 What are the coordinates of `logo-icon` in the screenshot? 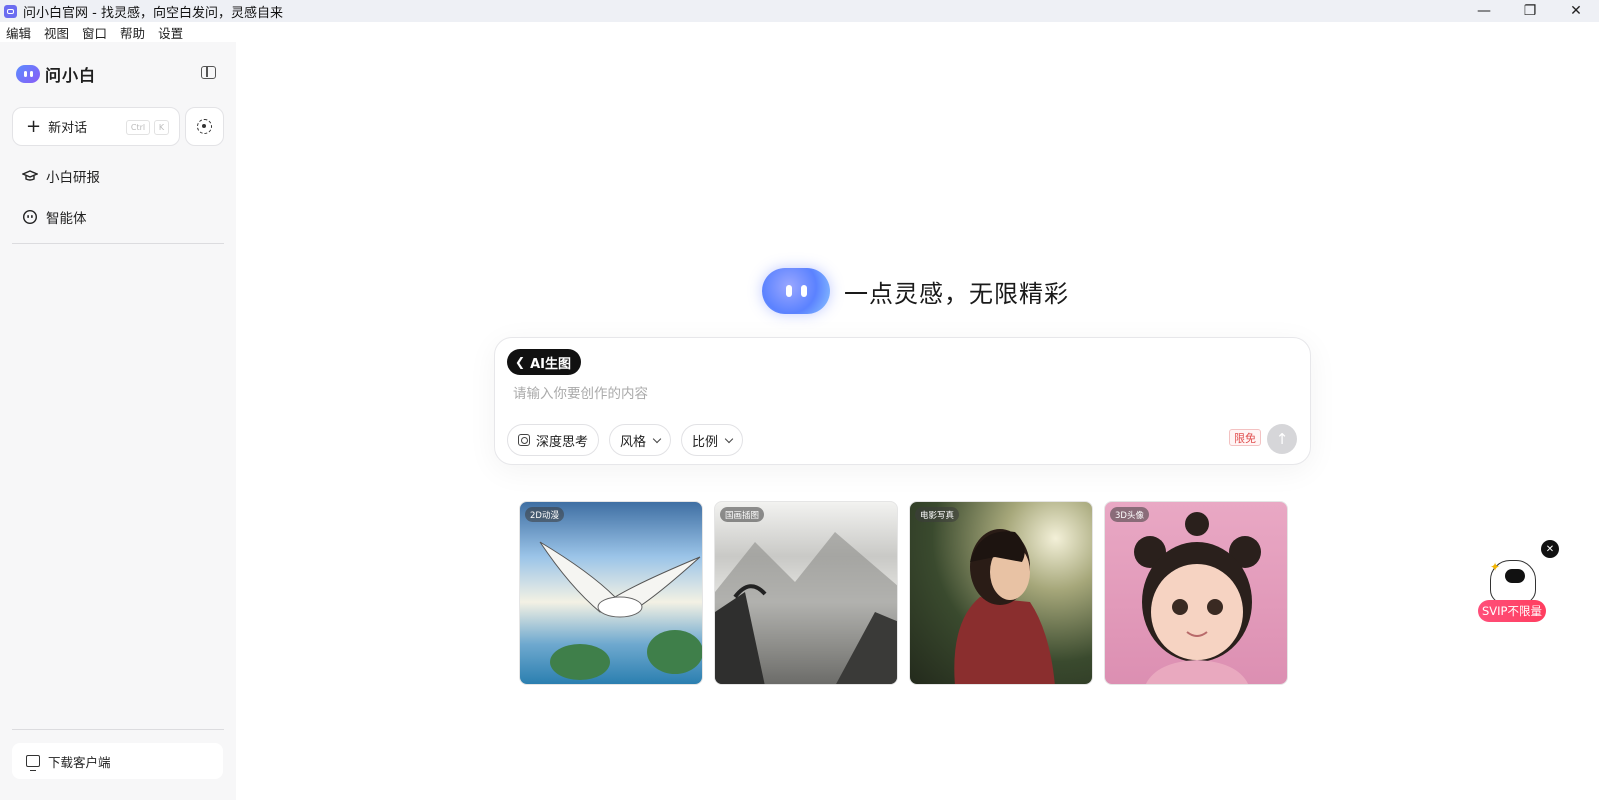 It's located at (28, 74).